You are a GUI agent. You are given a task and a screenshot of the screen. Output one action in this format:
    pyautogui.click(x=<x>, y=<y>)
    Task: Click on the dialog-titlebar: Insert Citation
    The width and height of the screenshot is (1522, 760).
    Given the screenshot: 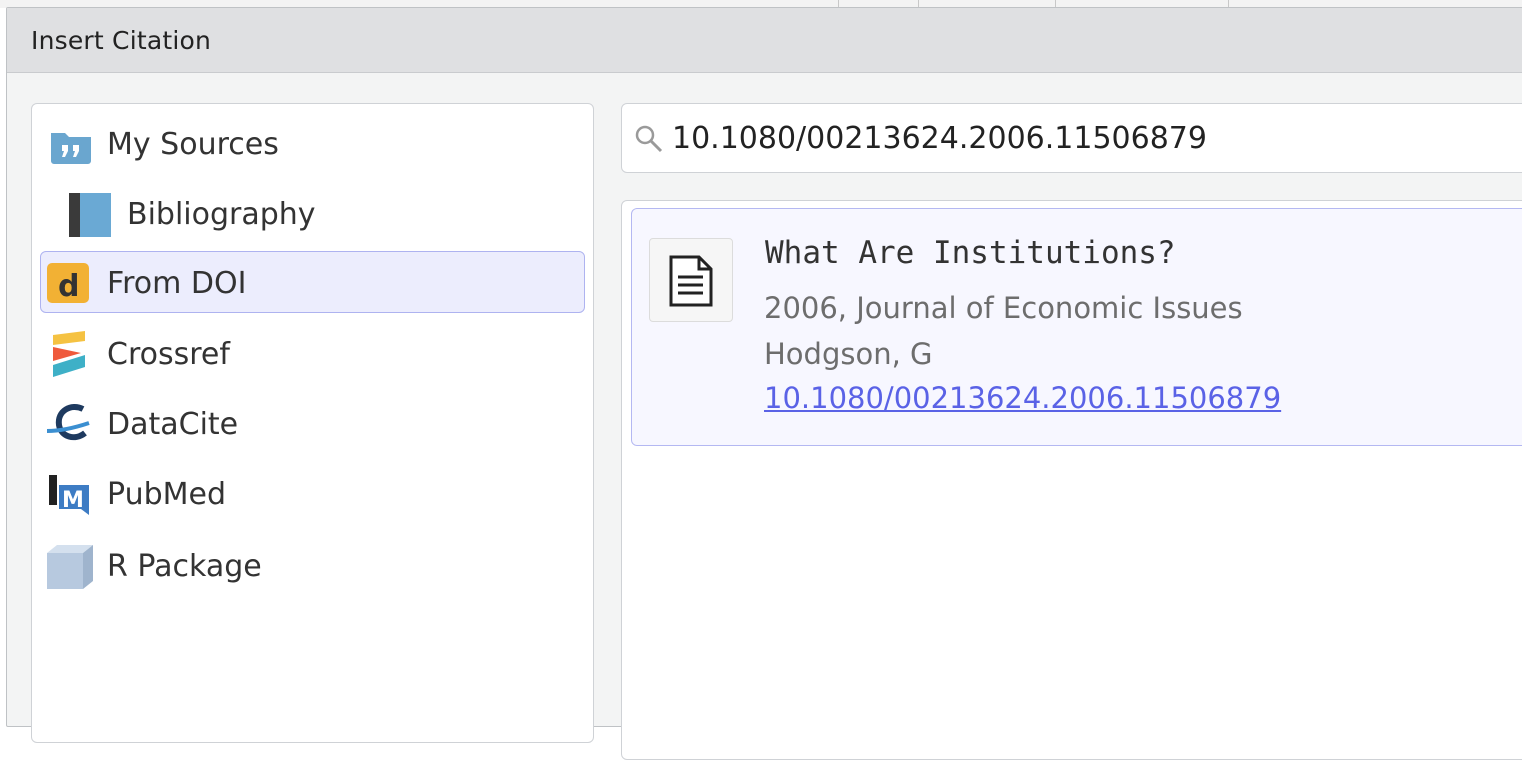 What is the action you would take?
    pyautogui.click(x=764, y=40)
    